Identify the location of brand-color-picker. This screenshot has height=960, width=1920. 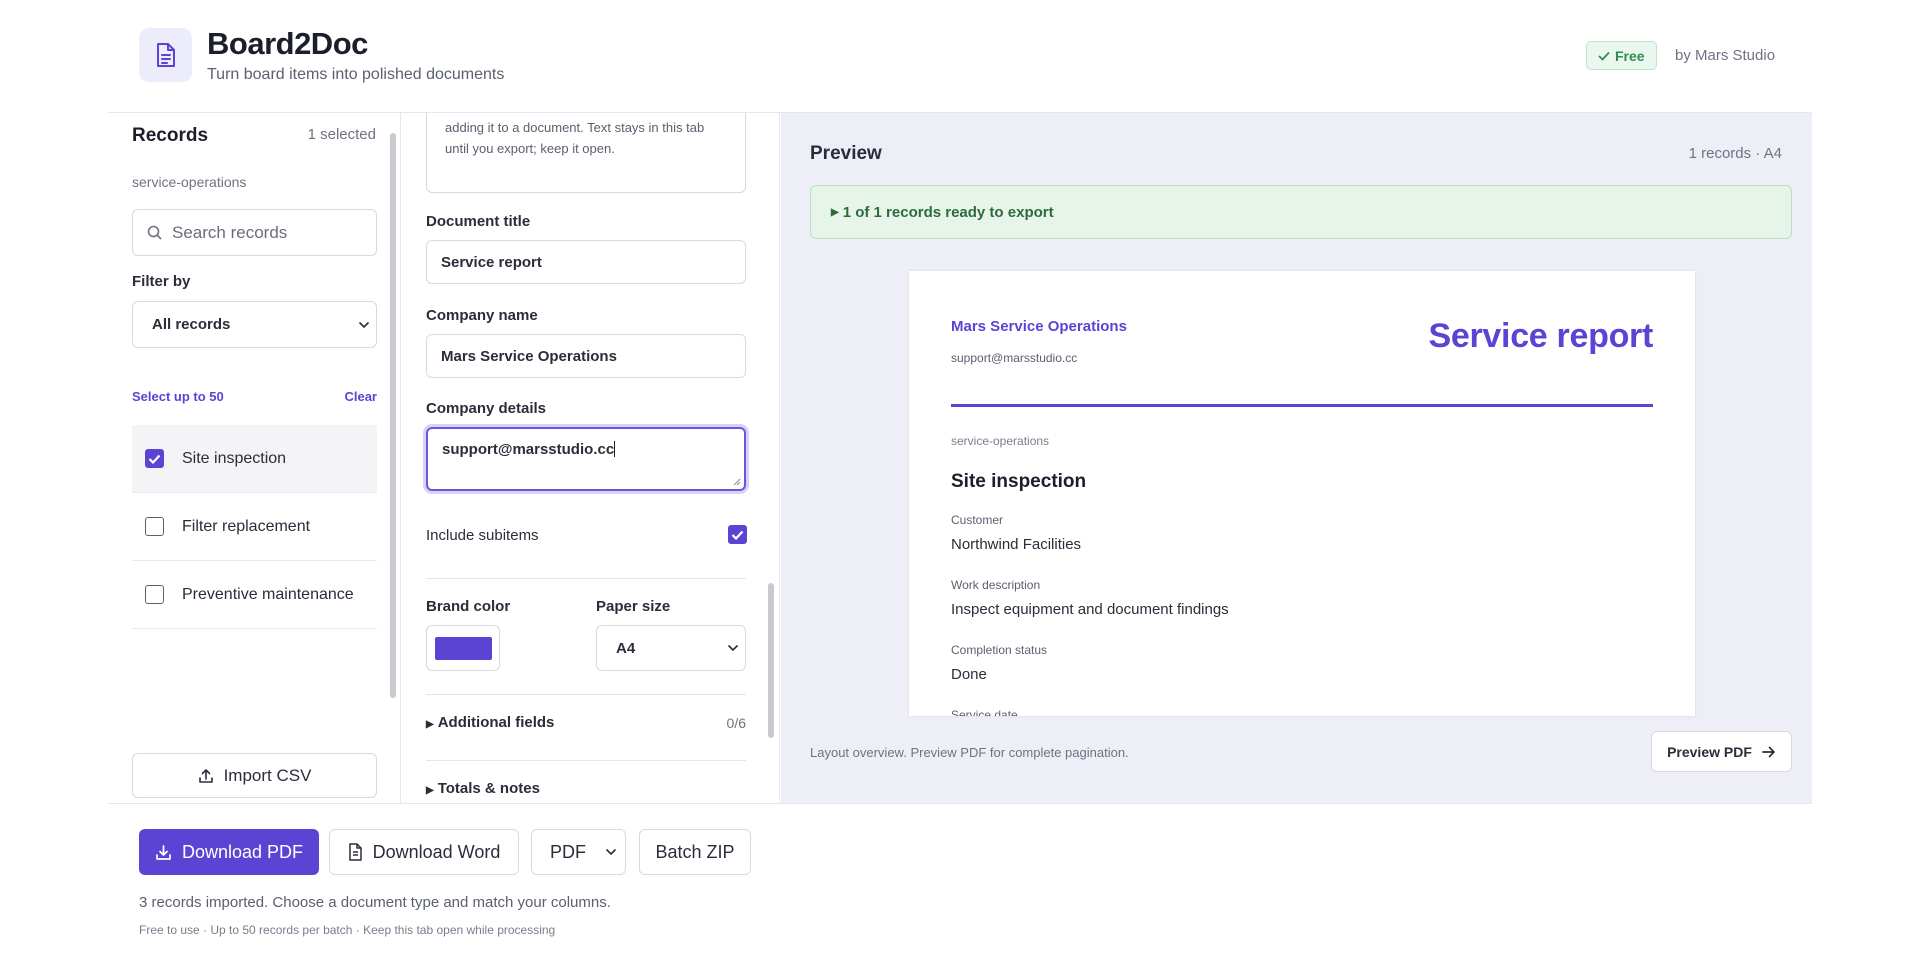
(463, 648).